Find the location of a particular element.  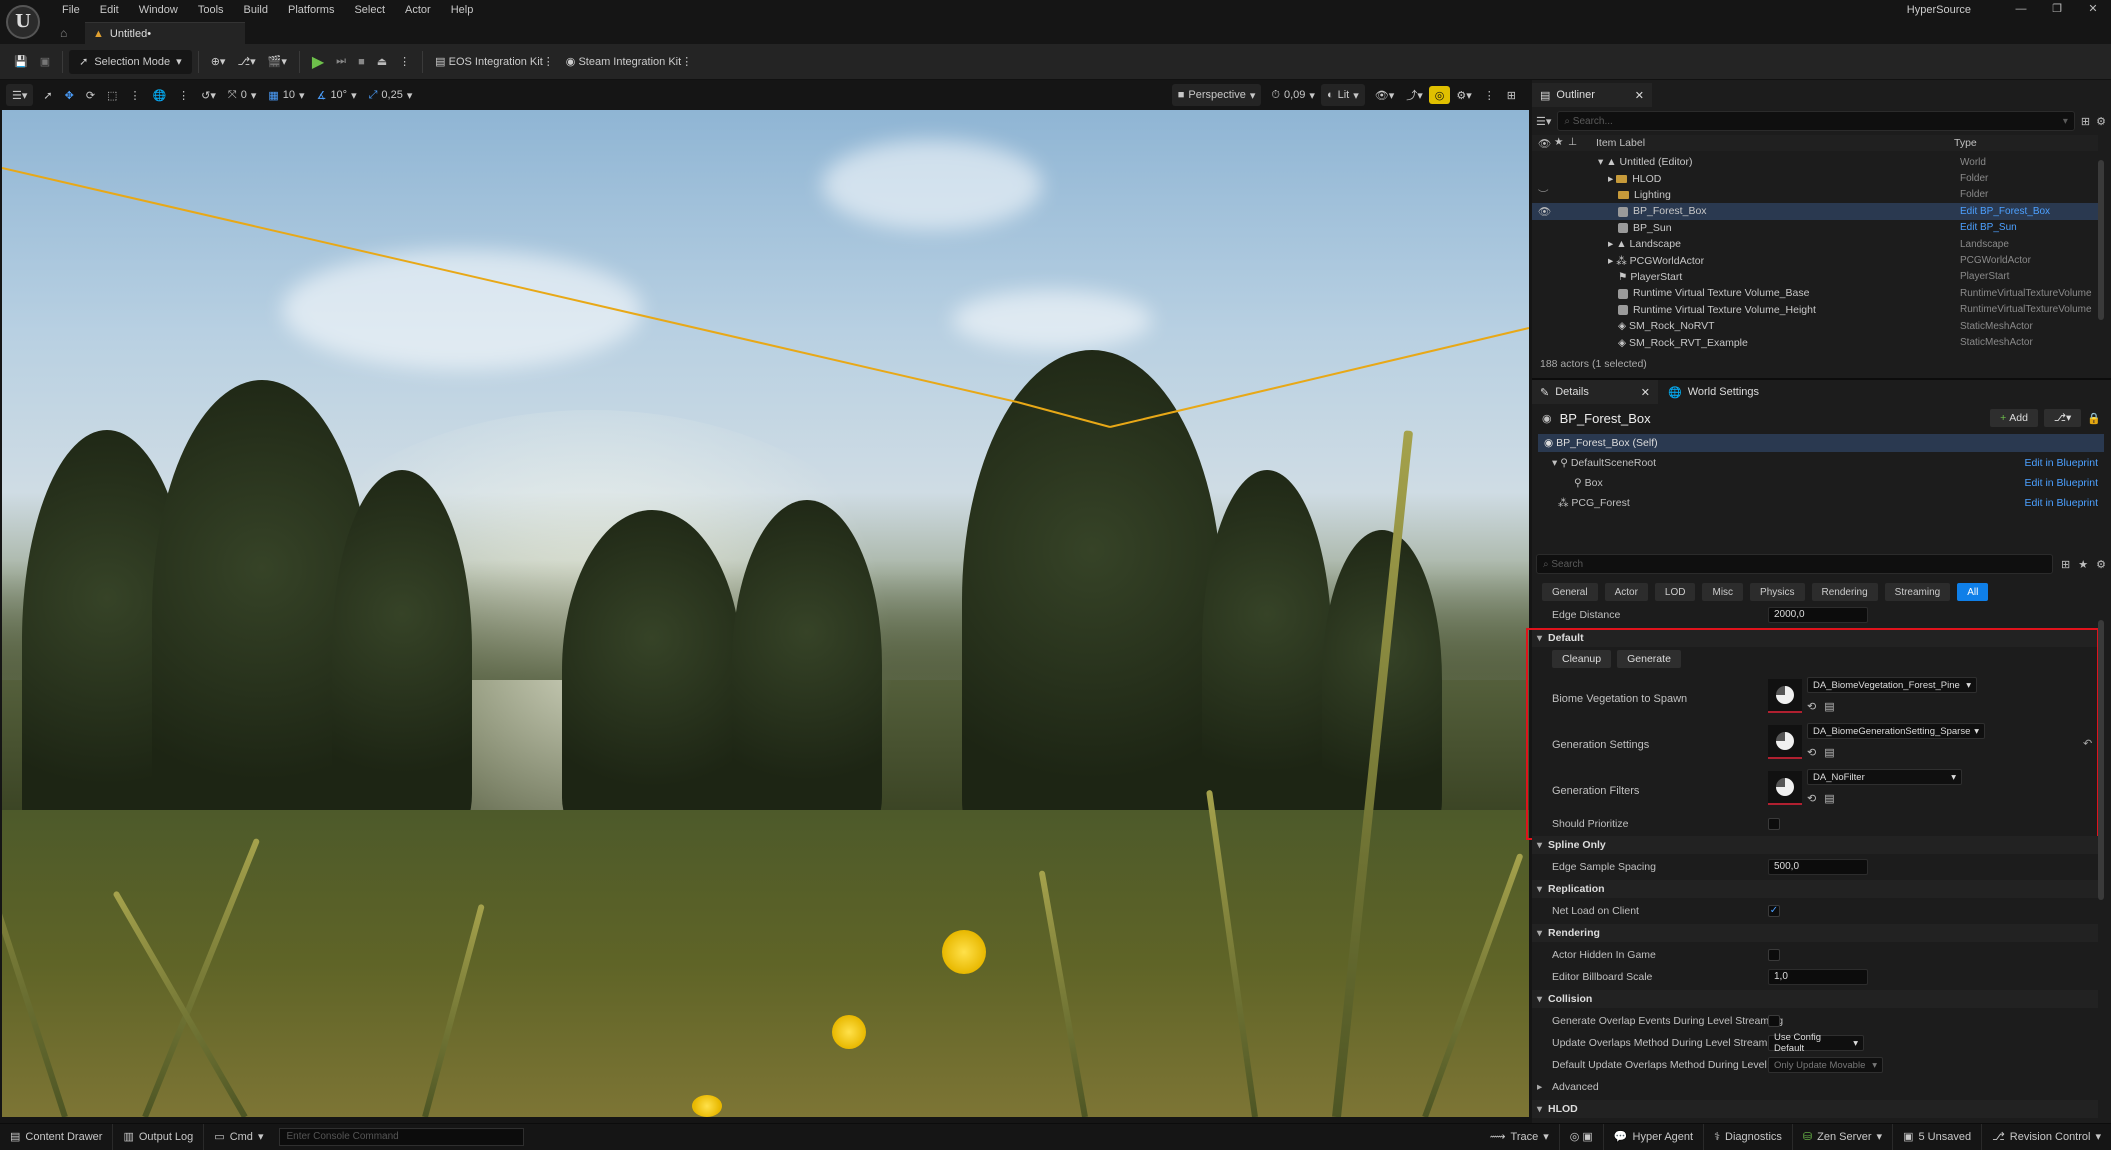

tree-row: ︶ Lighting Folder is located at coordinates (1815, 195).